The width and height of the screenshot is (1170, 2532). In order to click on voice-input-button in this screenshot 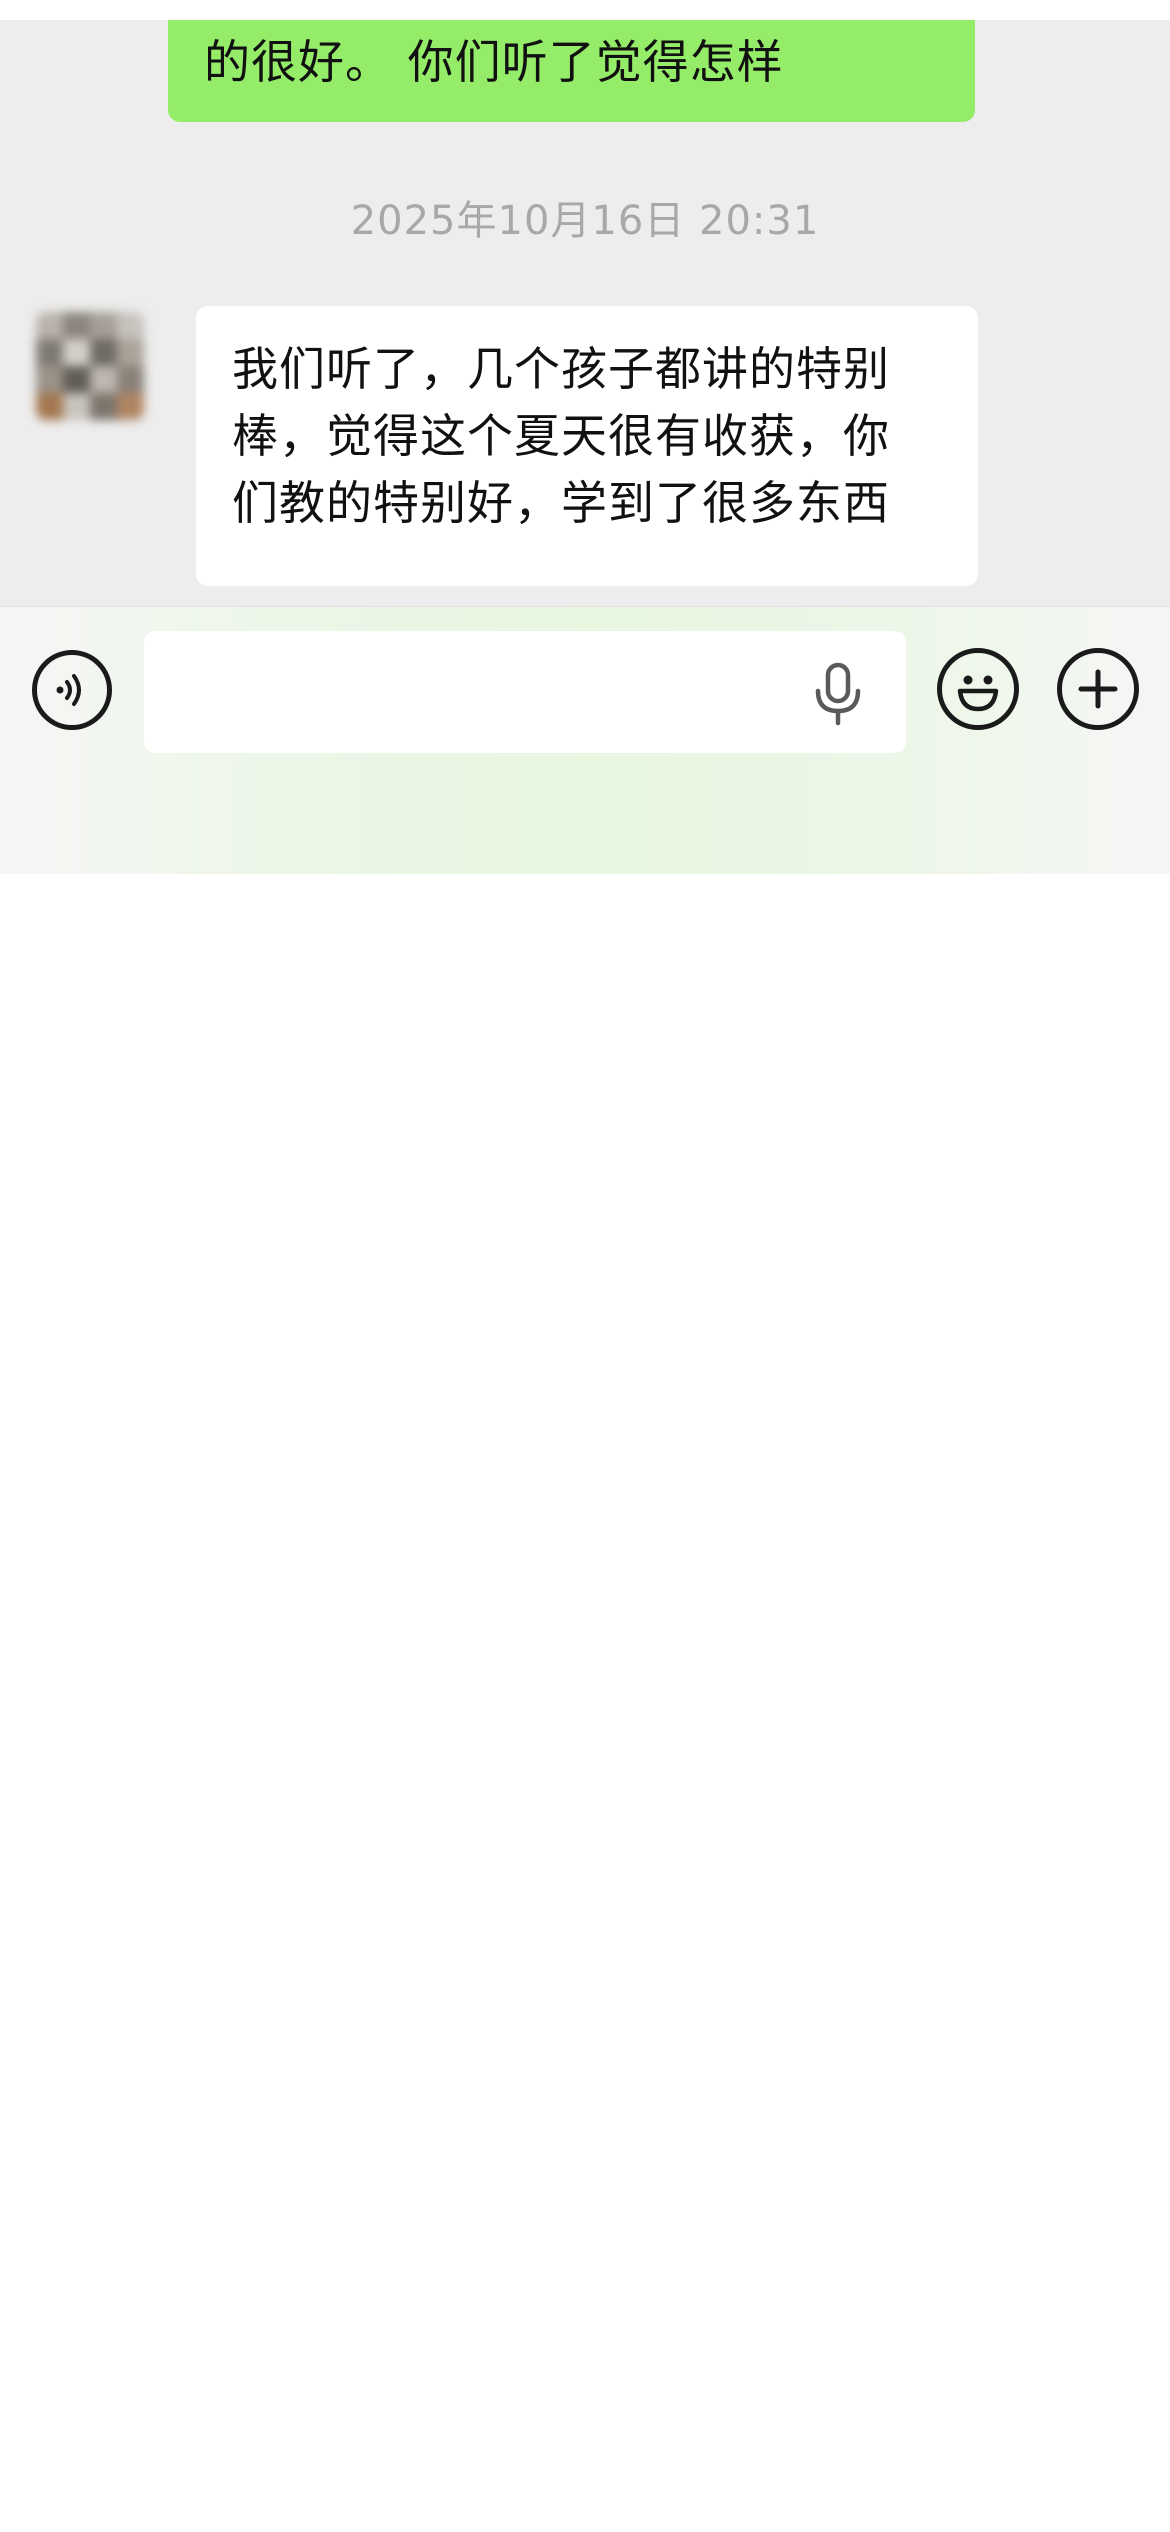, I will do `click(72, 690)`.